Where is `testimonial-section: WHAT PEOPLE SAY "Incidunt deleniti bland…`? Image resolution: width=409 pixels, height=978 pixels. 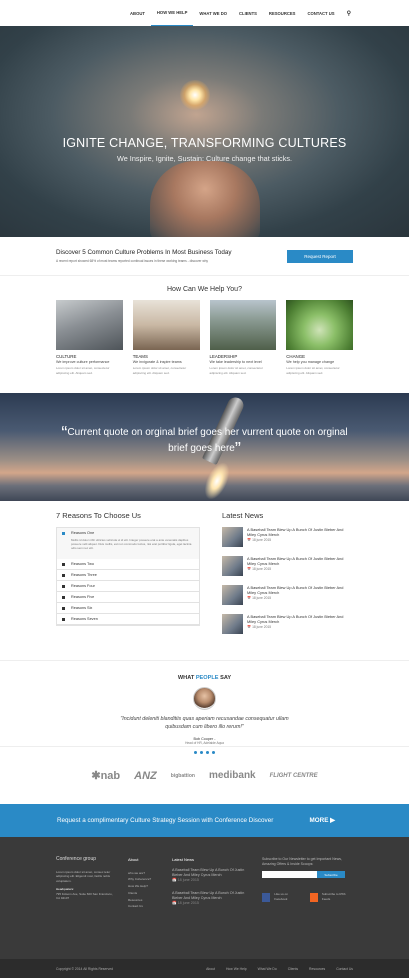
testimonial-section: WHAT PEOPLE SAY "Incidunt deleniti bland… is located at coordinates (204, 707).